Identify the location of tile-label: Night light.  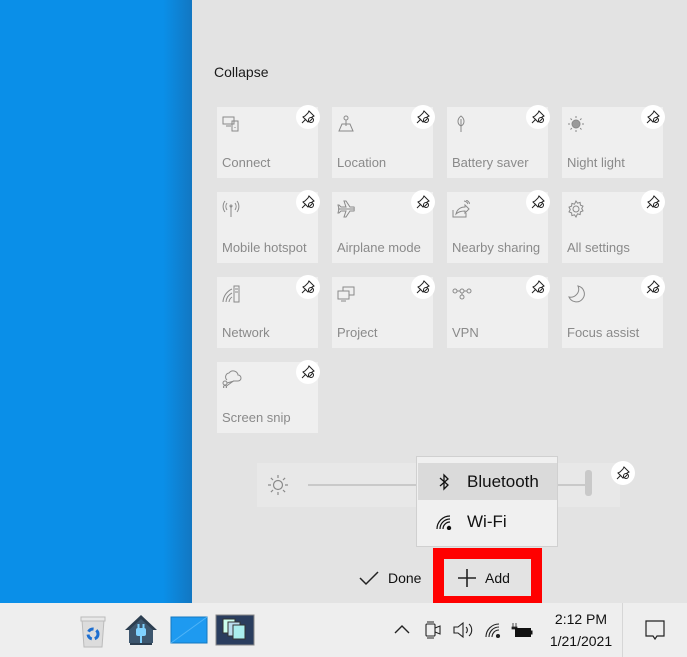
(596, 162).